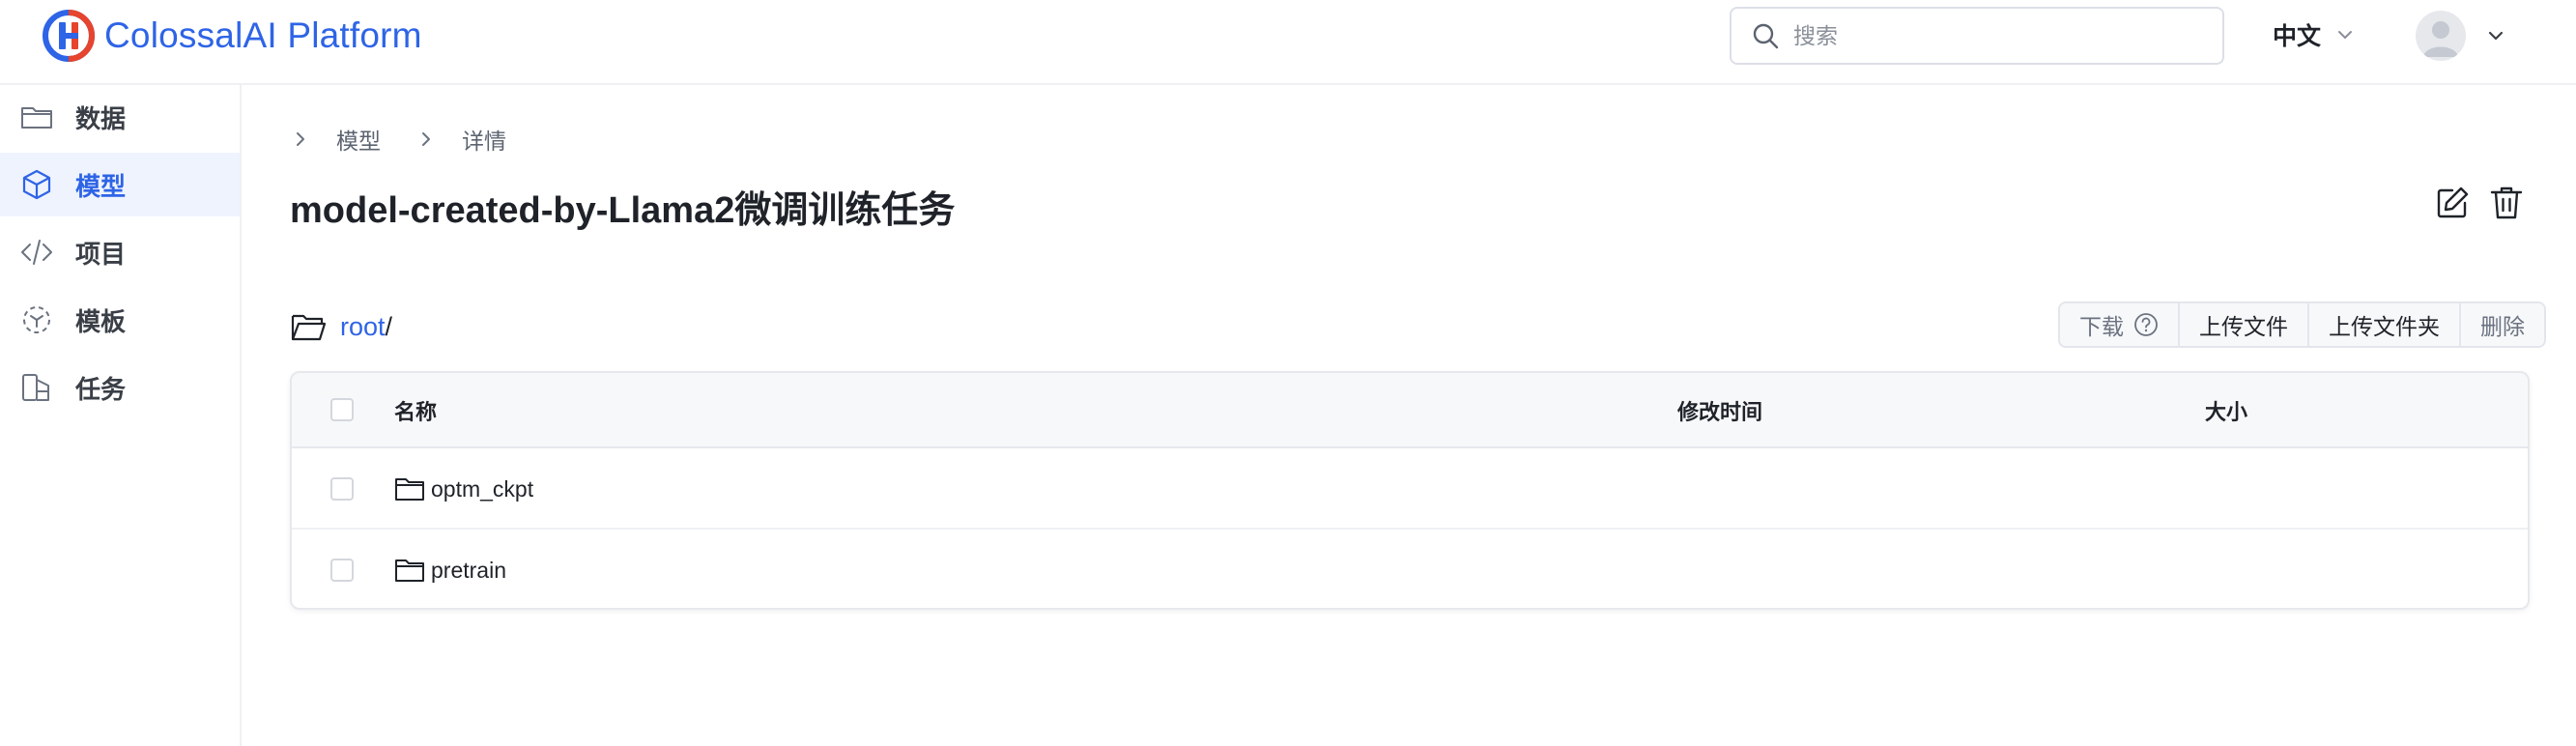 This screenshot has height=746, width=2576. I want to click on sidebar-item-projects: 项目, so click(120, 252).